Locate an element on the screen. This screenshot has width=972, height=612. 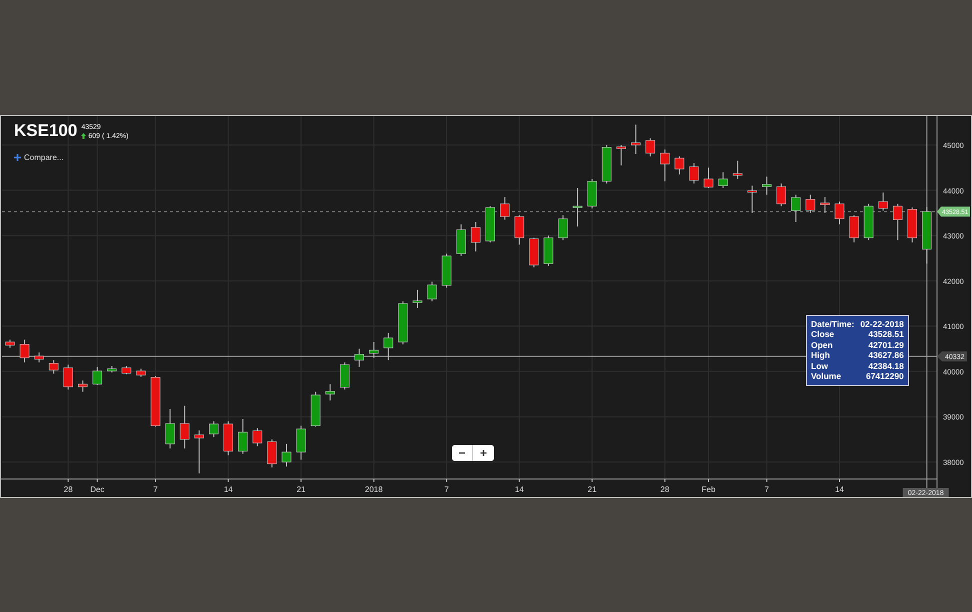
axis-label: 2018 is located at coordinates (373, 489).